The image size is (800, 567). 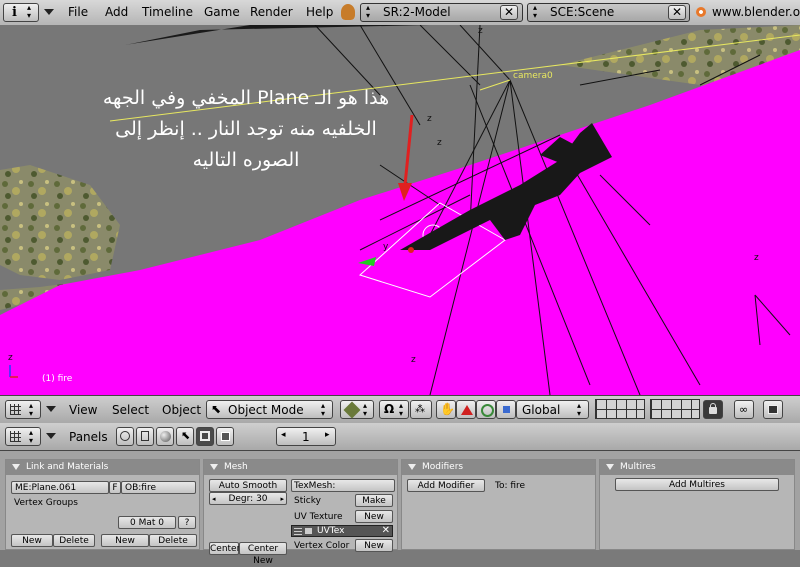 I want to click on smooth-degree-field: ◂ Degr: 30 ▸, so click(x=248, y=498).